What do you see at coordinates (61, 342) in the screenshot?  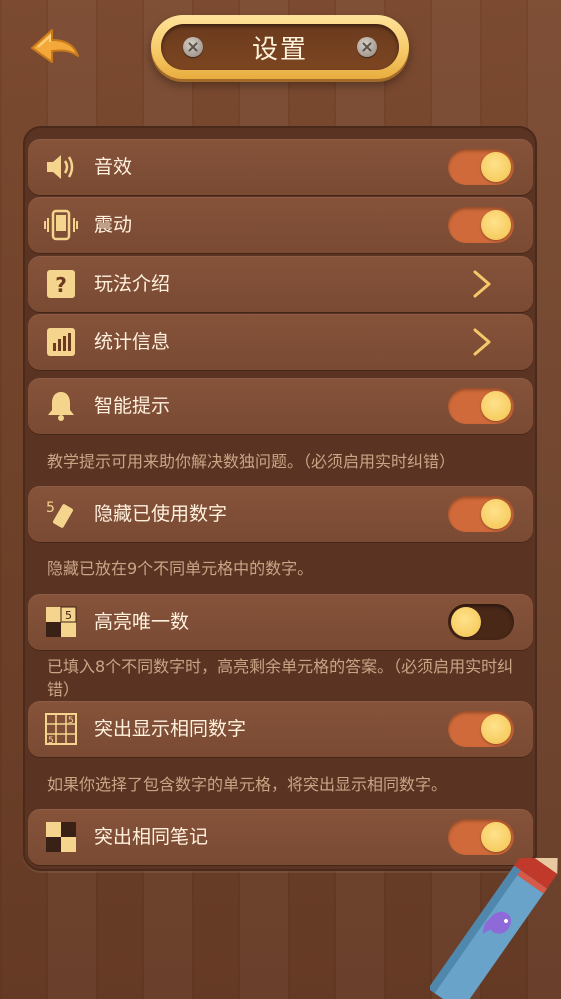 I see `statistics-icon` at bounding box center [61, 342].